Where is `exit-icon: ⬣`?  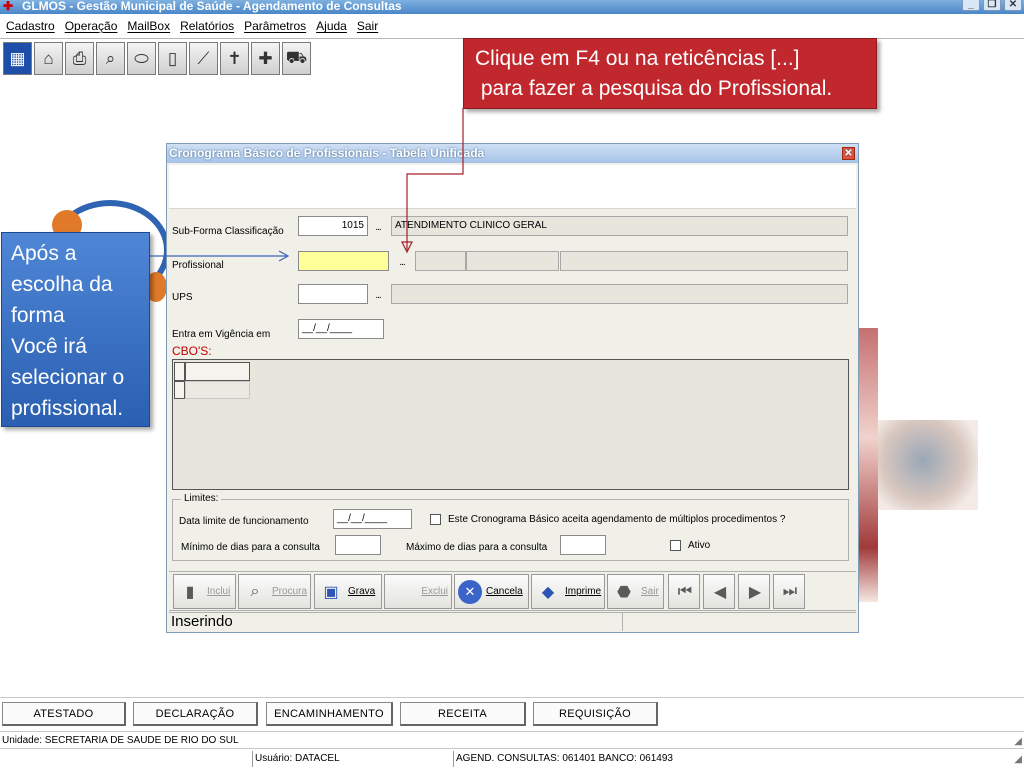
exit-icon: ⬣ is located at coordinates (624, 592).